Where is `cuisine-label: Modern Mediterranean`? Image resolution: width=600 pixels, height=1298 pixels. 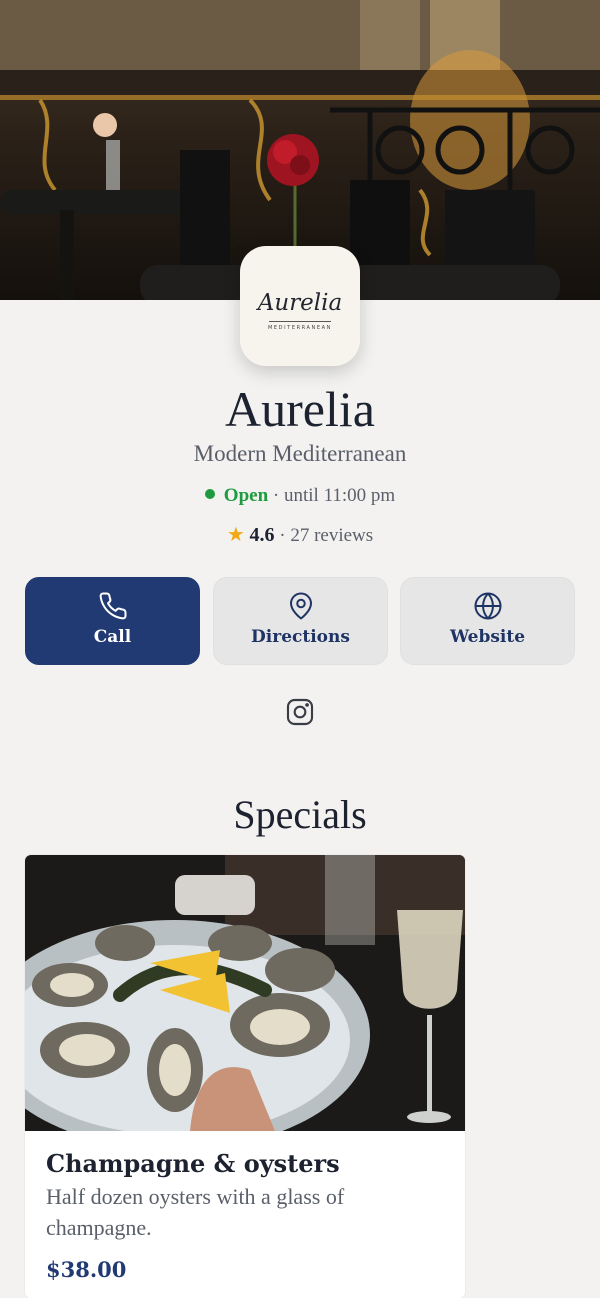 cuisine-label: Modern Mediterranean is located at coordinates (300, 453).